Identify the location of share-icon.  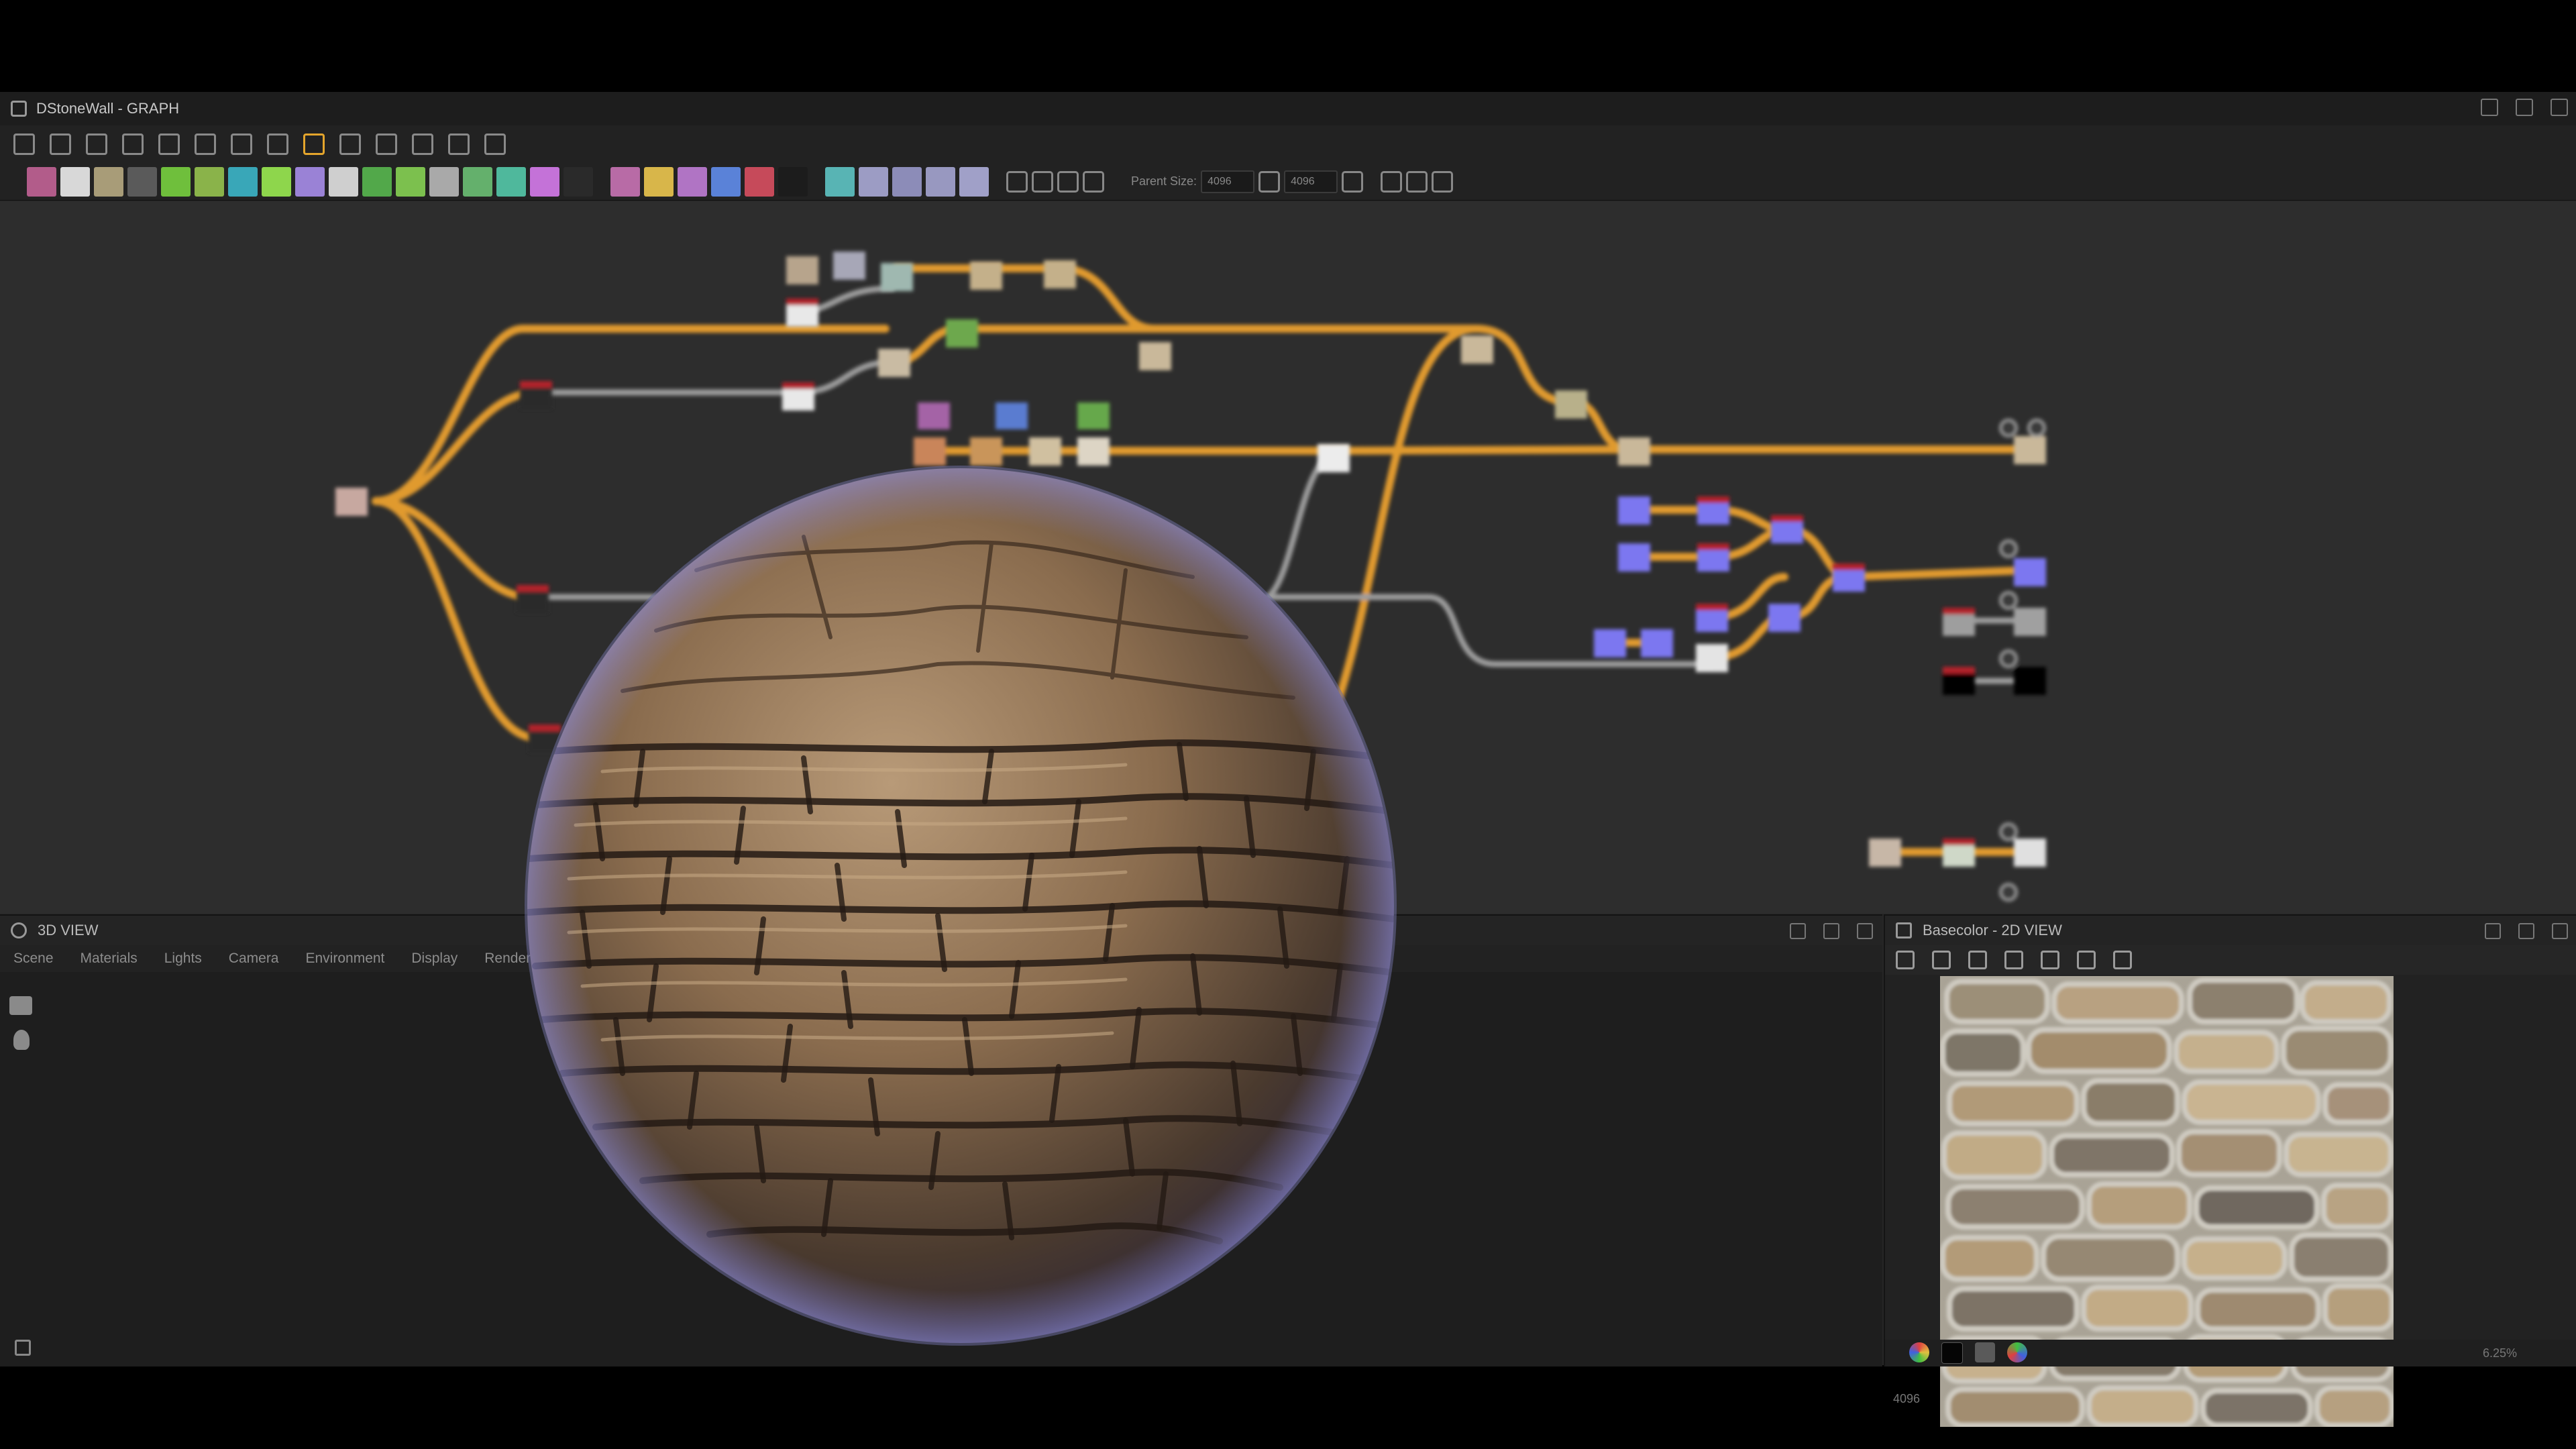
(2013, 960).